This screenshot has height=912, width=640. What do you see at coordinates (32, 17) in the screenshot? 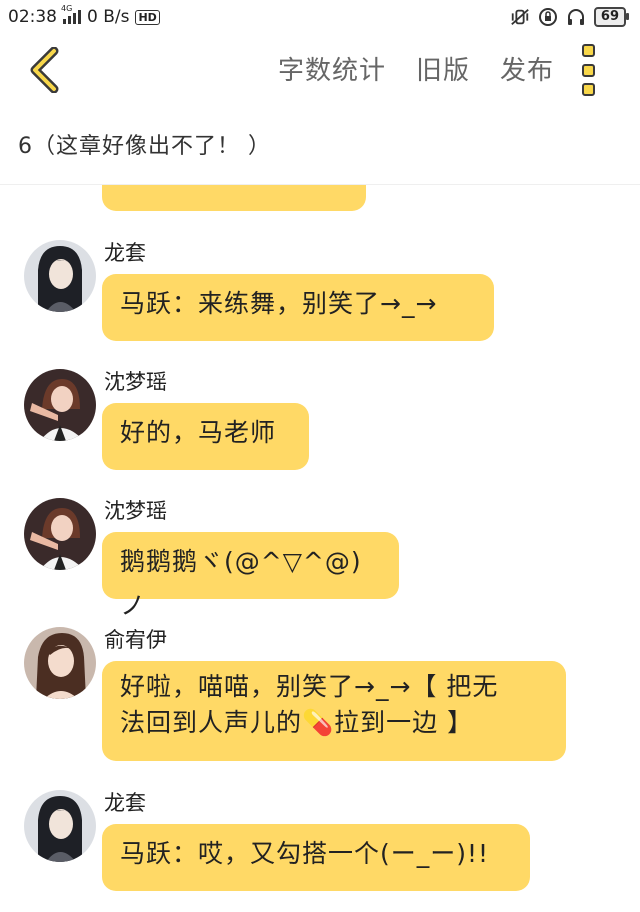
I see `status-time: 02:38` at bounding box center [32, 17].